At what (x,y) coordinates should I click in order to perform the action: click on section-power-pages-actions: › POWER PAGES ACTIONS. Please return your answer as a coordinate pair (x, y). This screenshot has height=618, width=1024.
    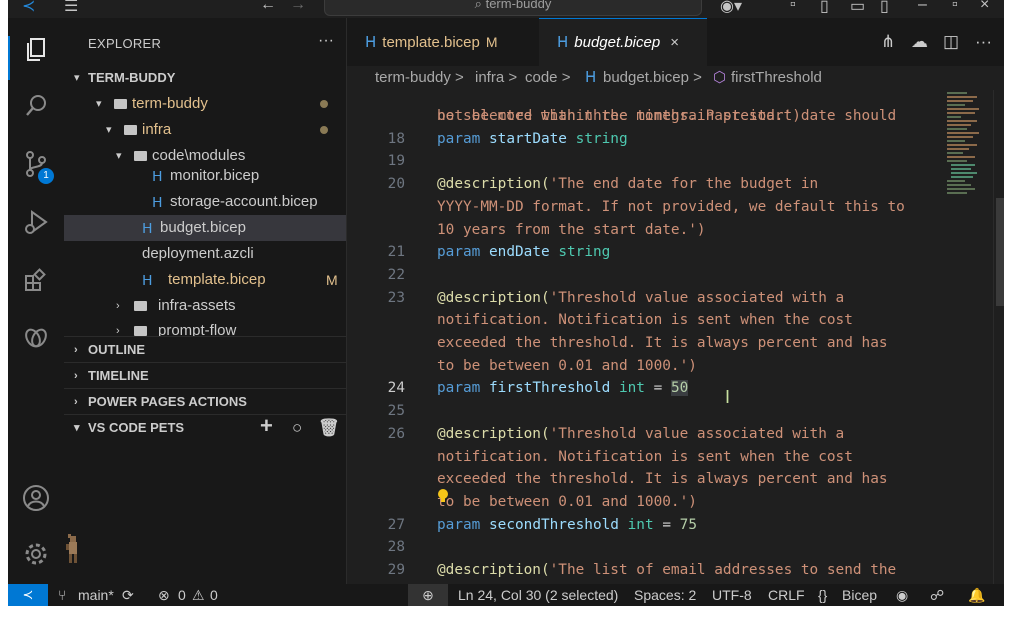
    Looking at the image, I should click on (205, 401).